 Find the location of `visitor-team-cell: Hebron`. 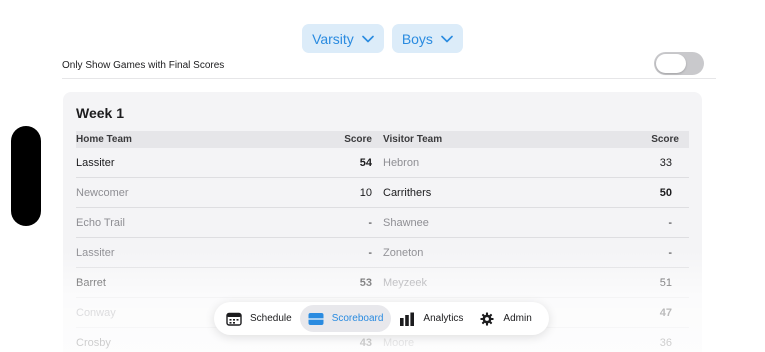

visitor-team-cell: Hebron is located at coordinates (401, 162).